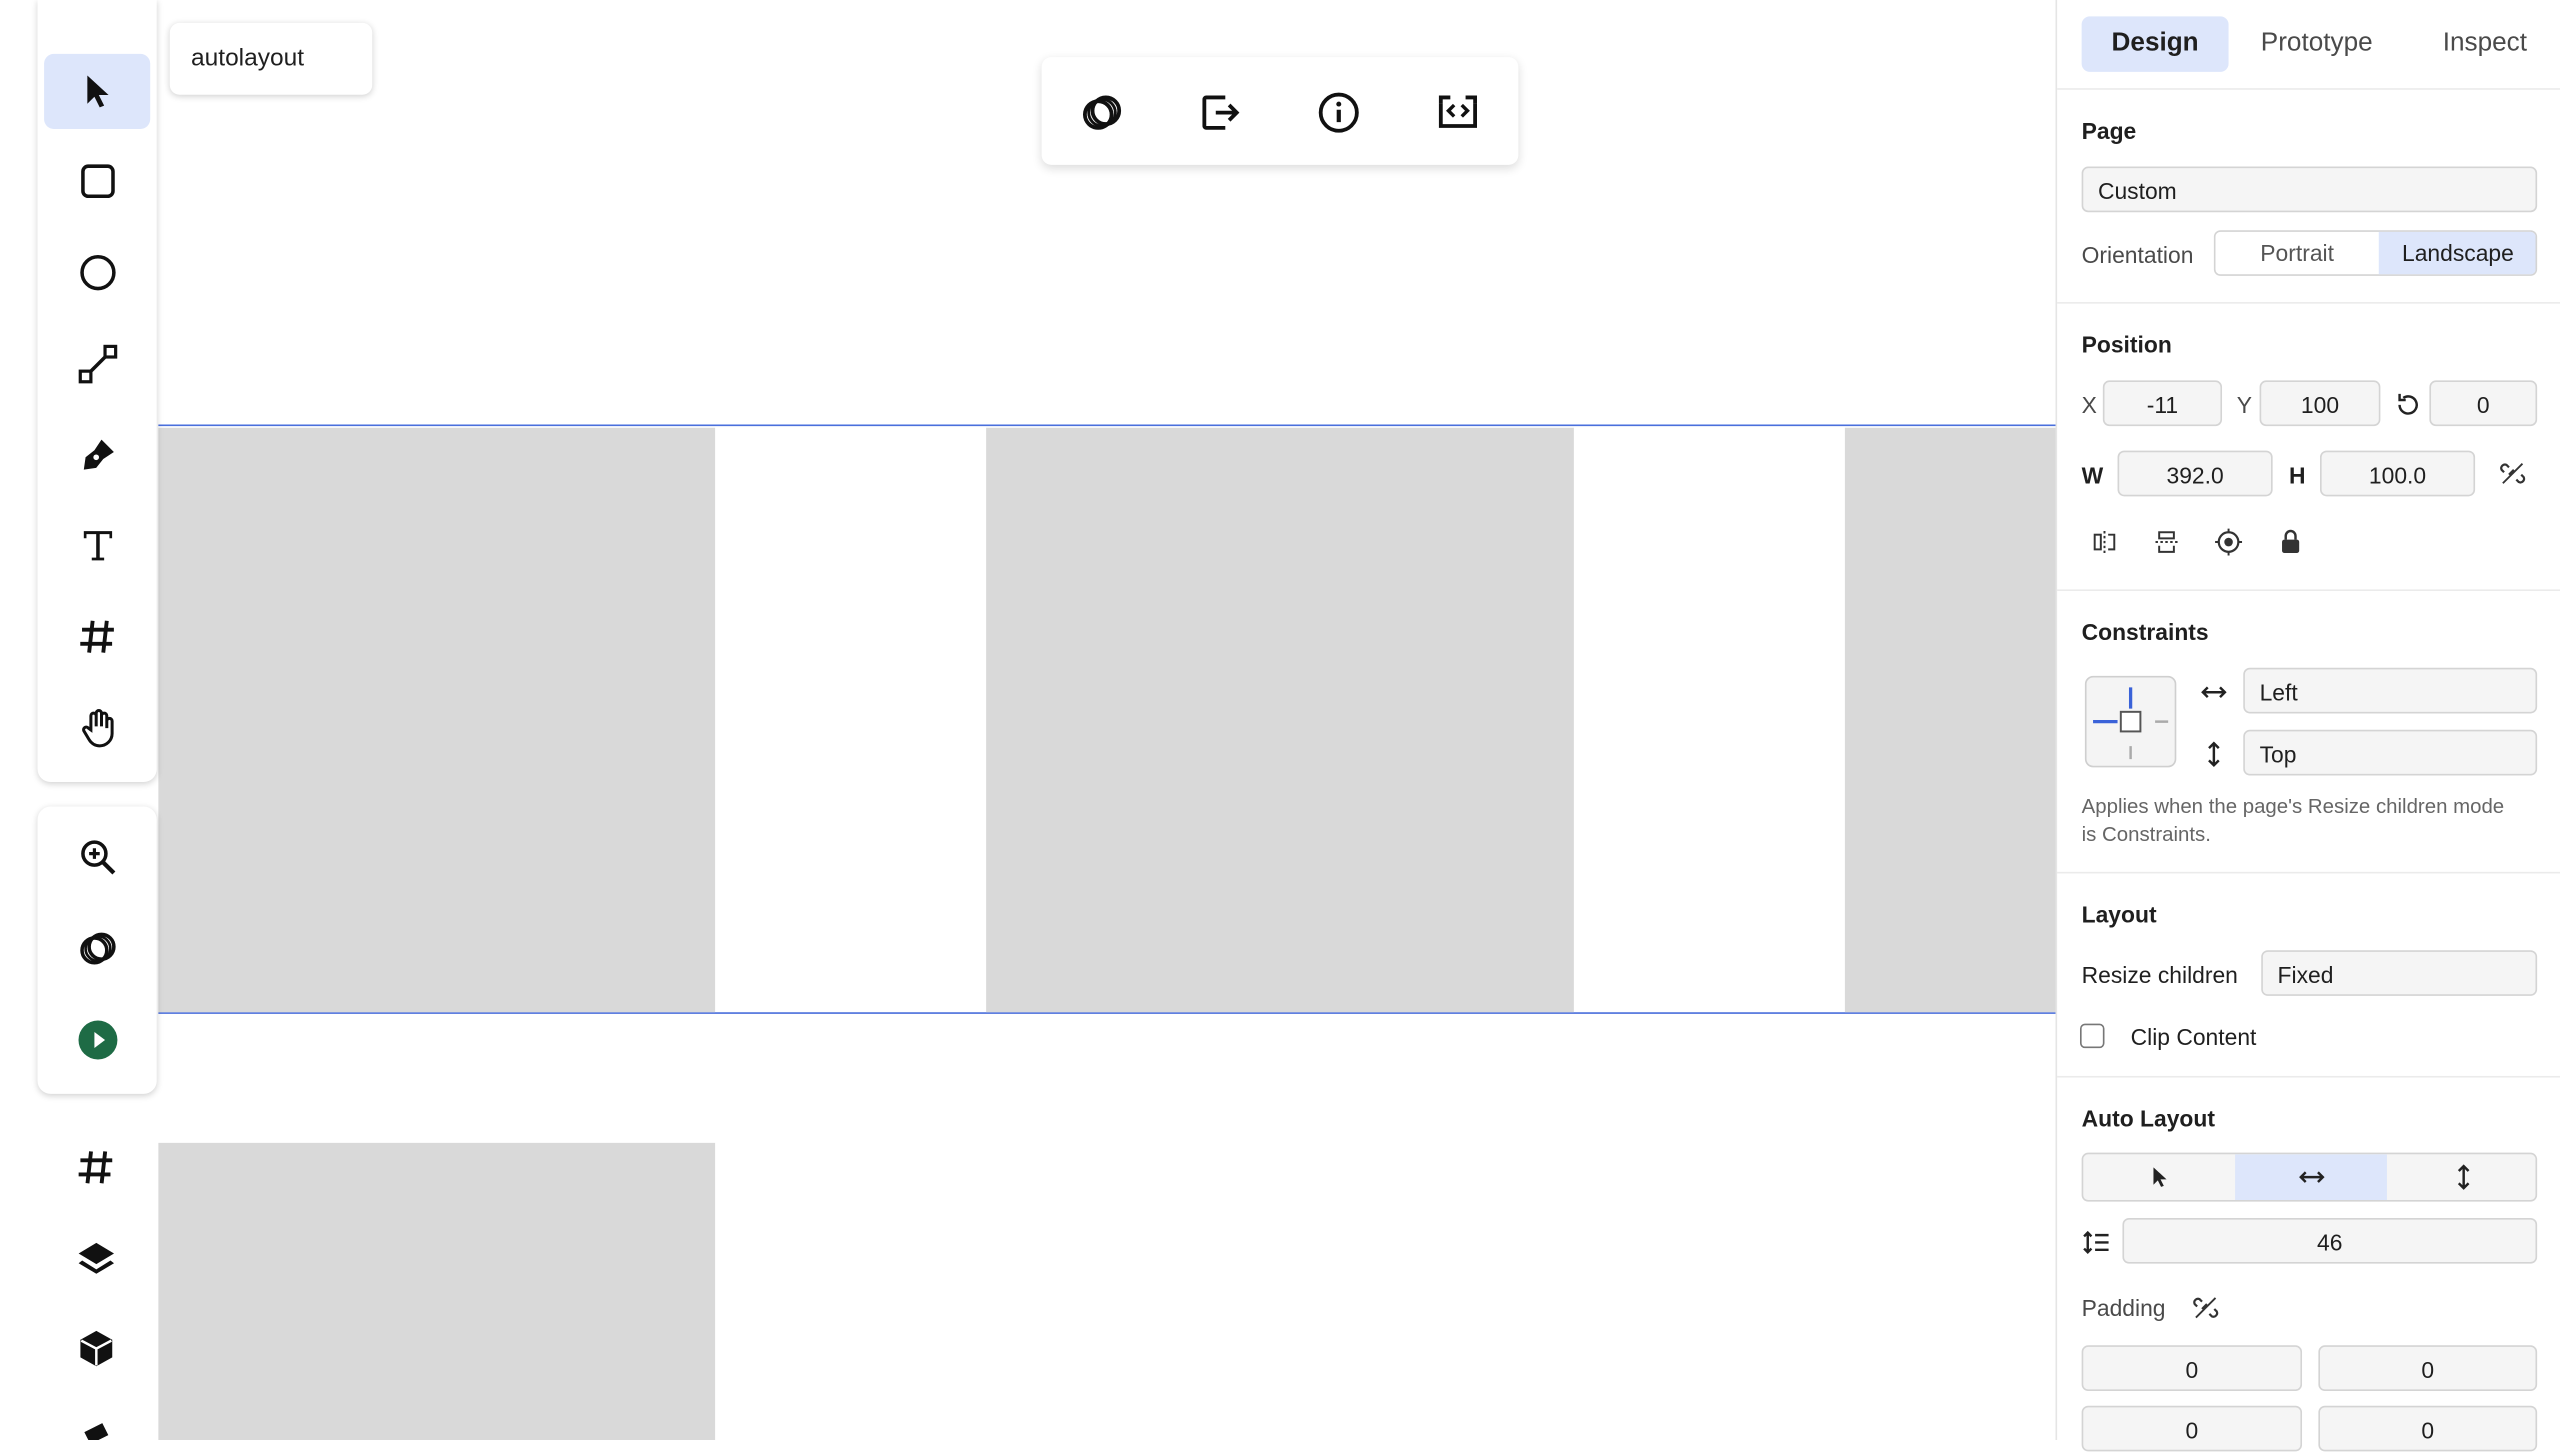 This screenshot has width=2560, height=1453. I want to click on padding-right-input: 0, so click(2428, 1368).